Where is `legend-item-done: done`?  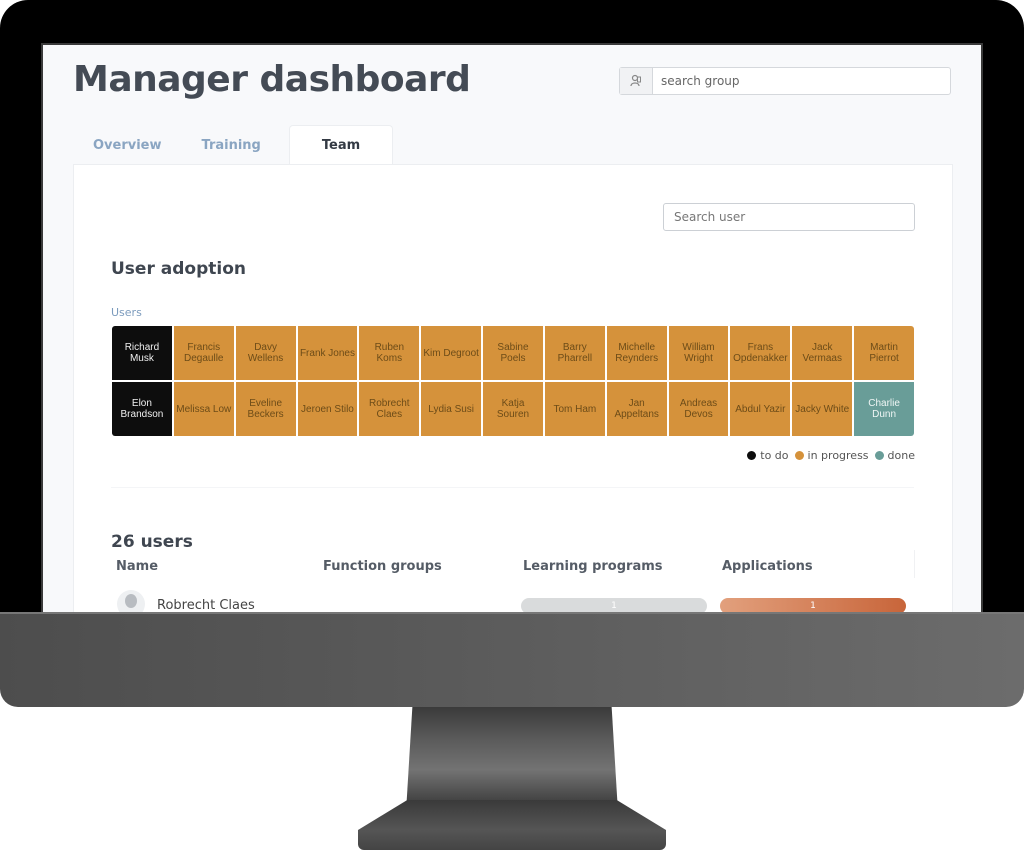
legend-item-done: done is located at coordinates (894, 455).